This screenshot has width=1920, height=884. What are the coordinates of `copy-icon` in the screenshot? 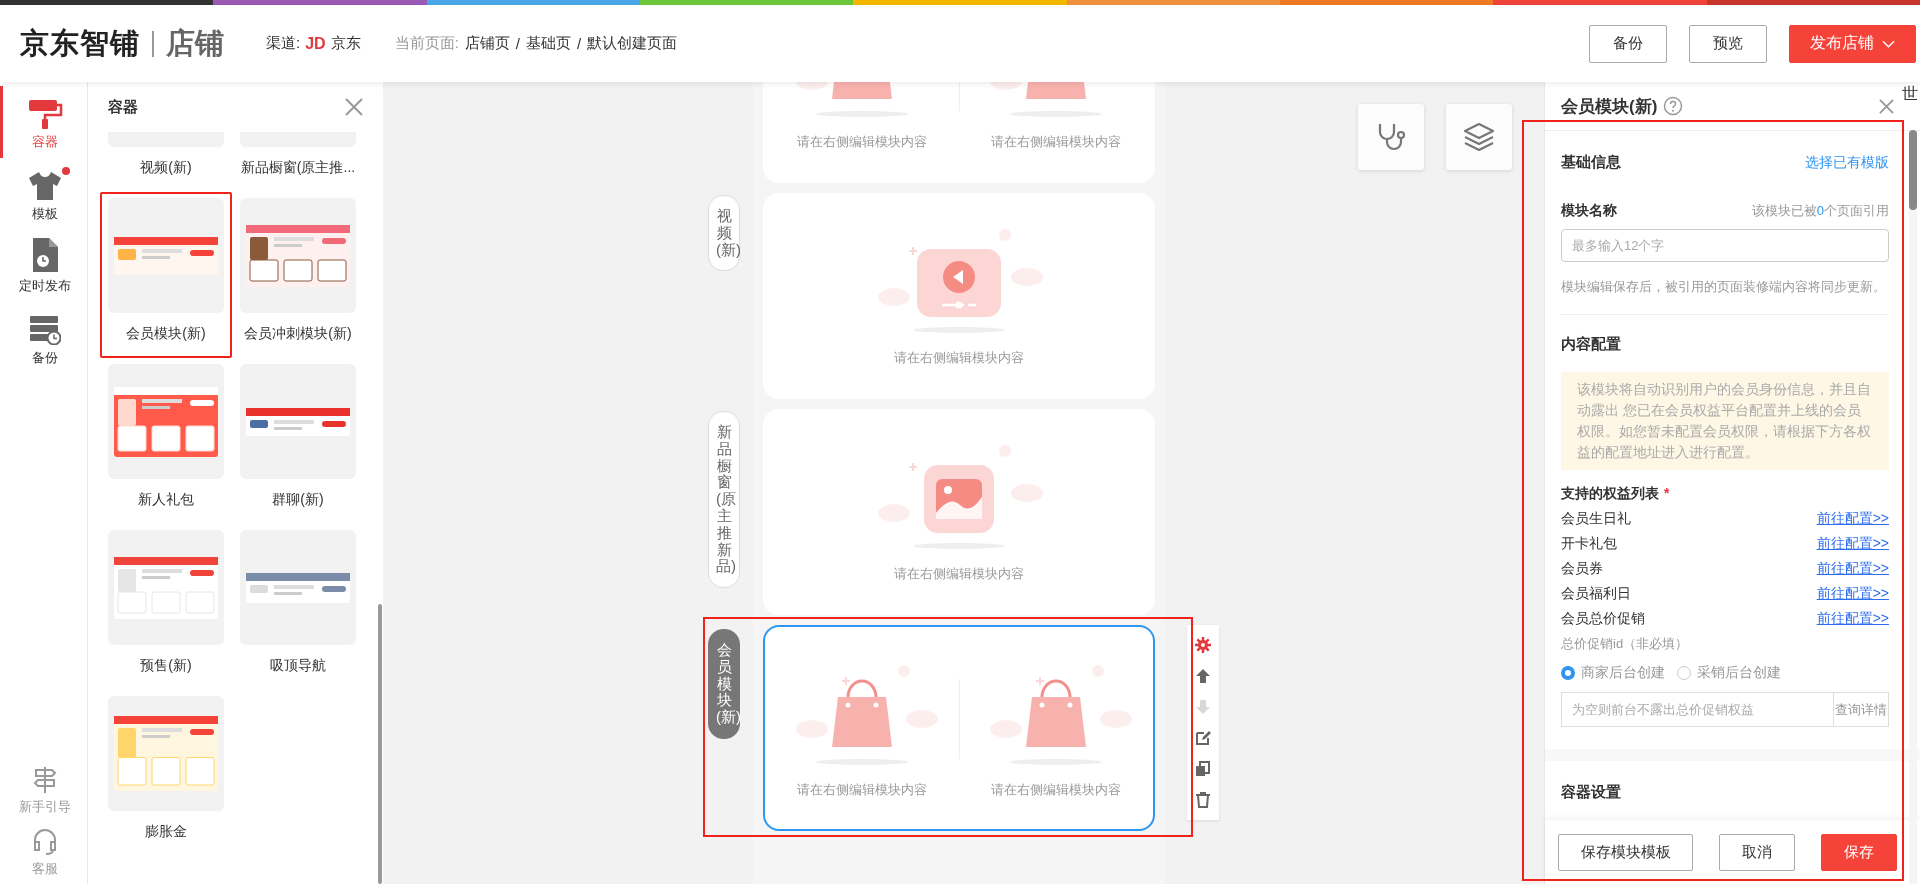 It's located at (1203, 769).